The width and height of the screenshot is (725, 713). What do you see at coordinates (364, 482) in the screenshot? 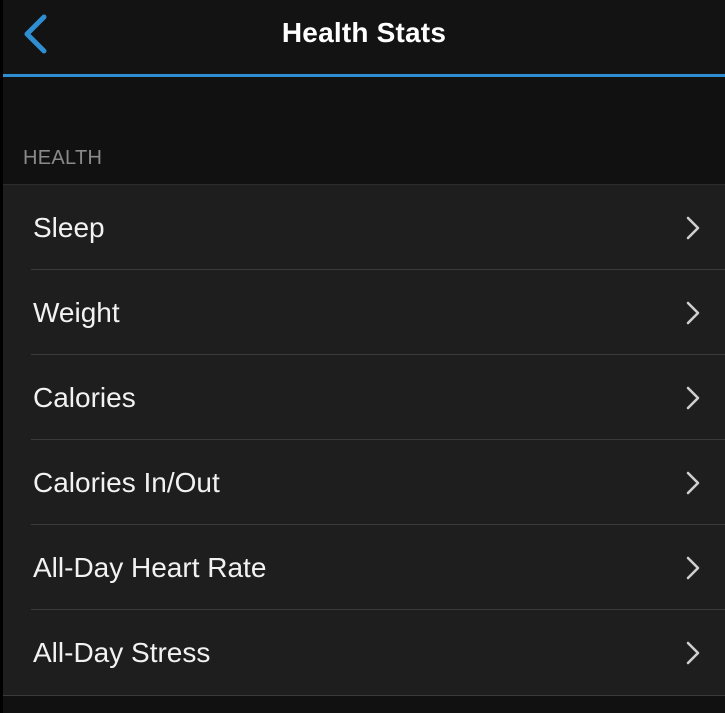
I see `list-item-calories-in-out: Calories In/Out` at bounding box center [364, 482].